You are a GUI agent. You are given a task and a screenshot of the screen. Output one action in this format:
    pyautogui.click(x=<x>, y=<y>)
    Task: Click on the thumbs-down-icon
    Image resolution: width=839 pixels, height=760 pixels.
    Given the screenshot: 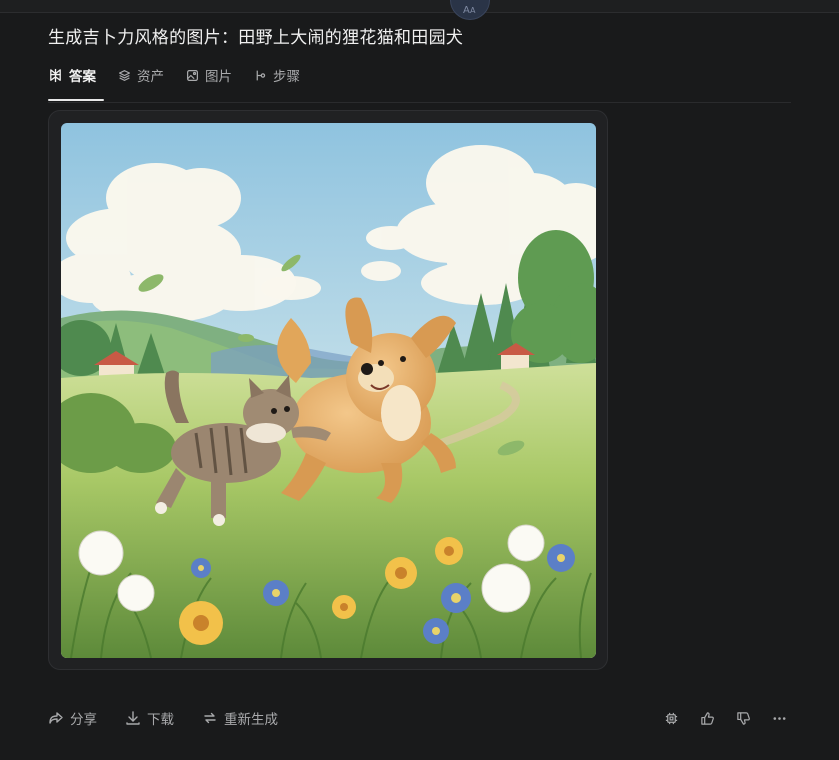 What is the action you would take?
    pyautogui.click(x=743, y=718)
    